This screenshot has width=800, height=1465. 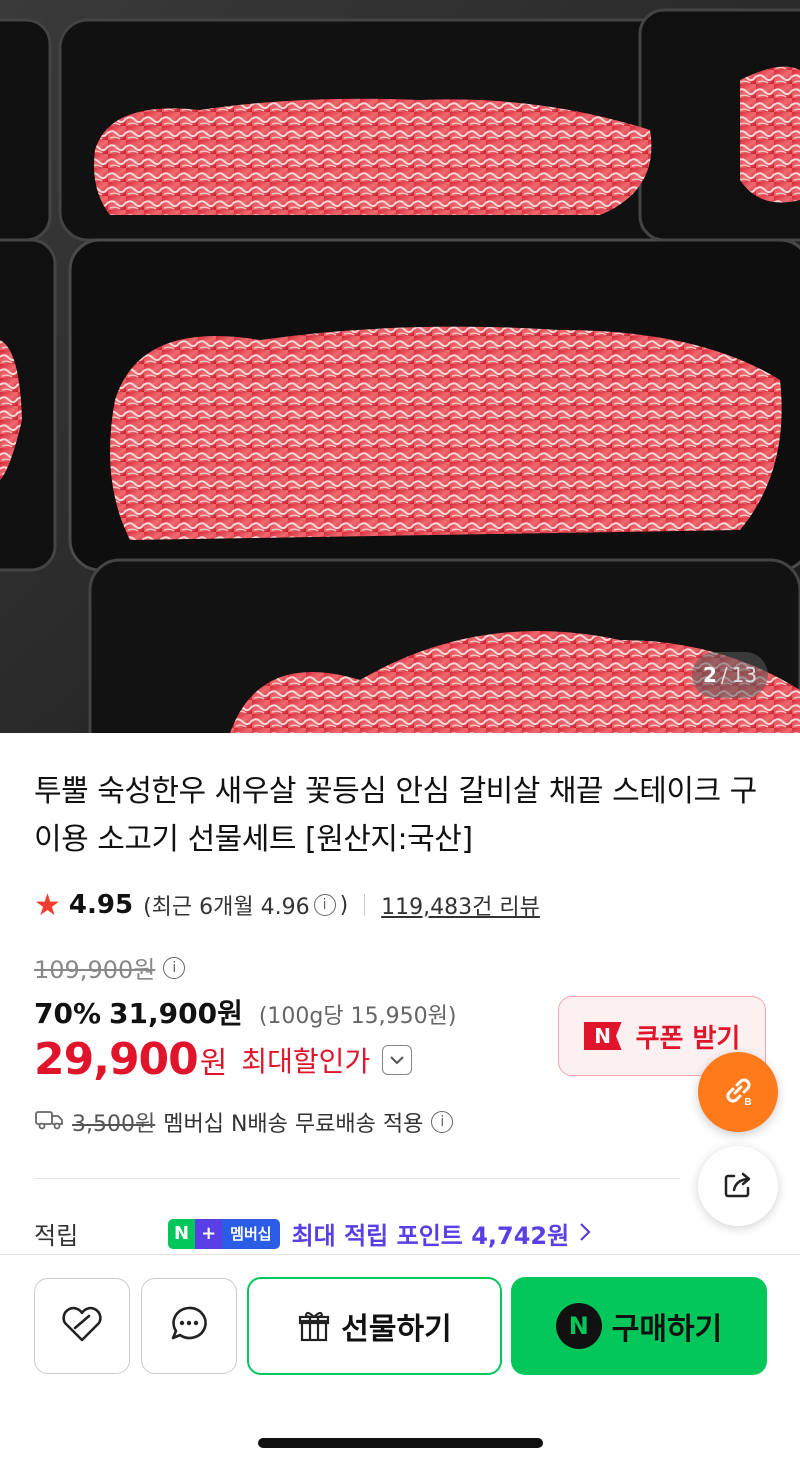 What do you see at coordinates (293, 1124) in the screenshot?
I see `shipping-text: 멤버십 N배송 무료배송 적용` at bounding box center [293, 1124].